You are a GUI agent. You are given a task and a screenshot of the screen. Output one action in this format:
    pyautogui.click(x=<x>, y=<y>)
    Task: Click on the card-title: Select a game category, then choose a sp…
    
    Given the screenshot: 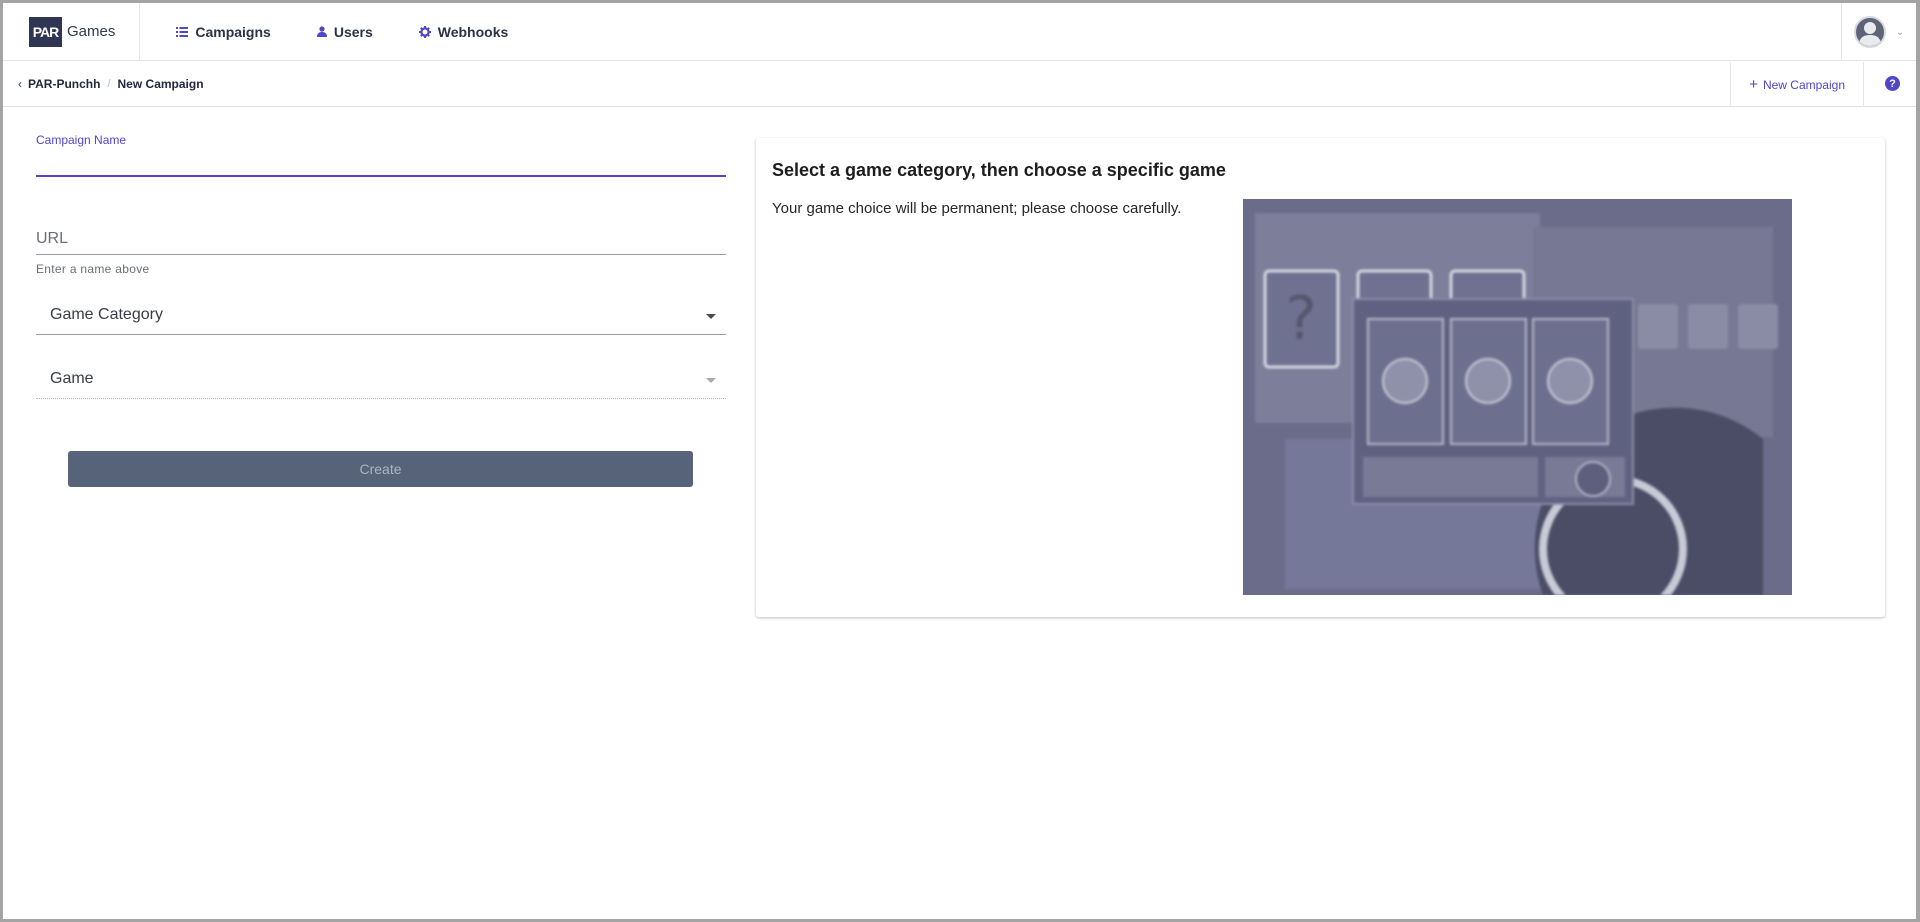 What is the action you would take?
    pyautogui.click(x=999, y=170)
    